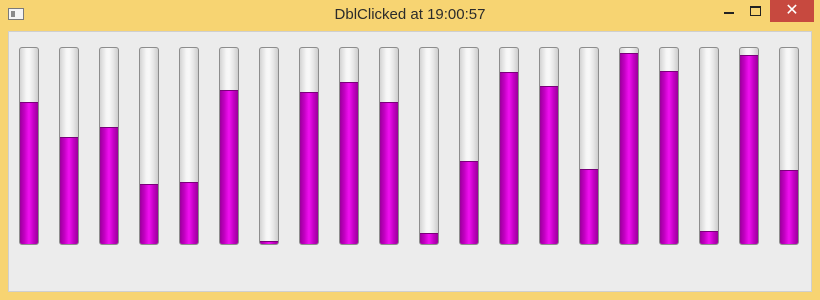 The height and width of the screenshot is (300, 820). I want to click on close-icon: ✕, so click(792, 10).